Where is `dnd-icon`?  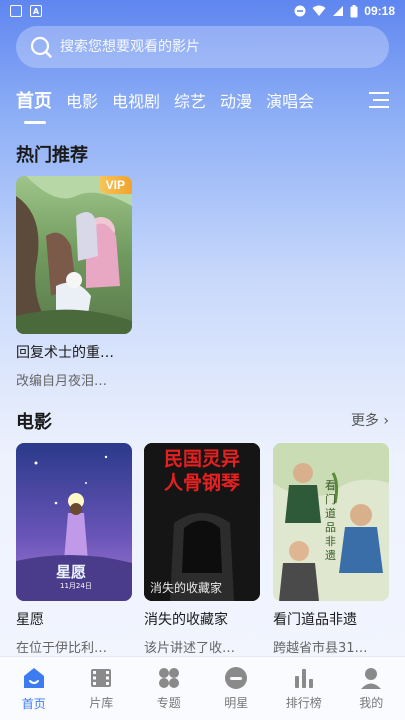
dnd-icon is located at coordinates (300, 11).